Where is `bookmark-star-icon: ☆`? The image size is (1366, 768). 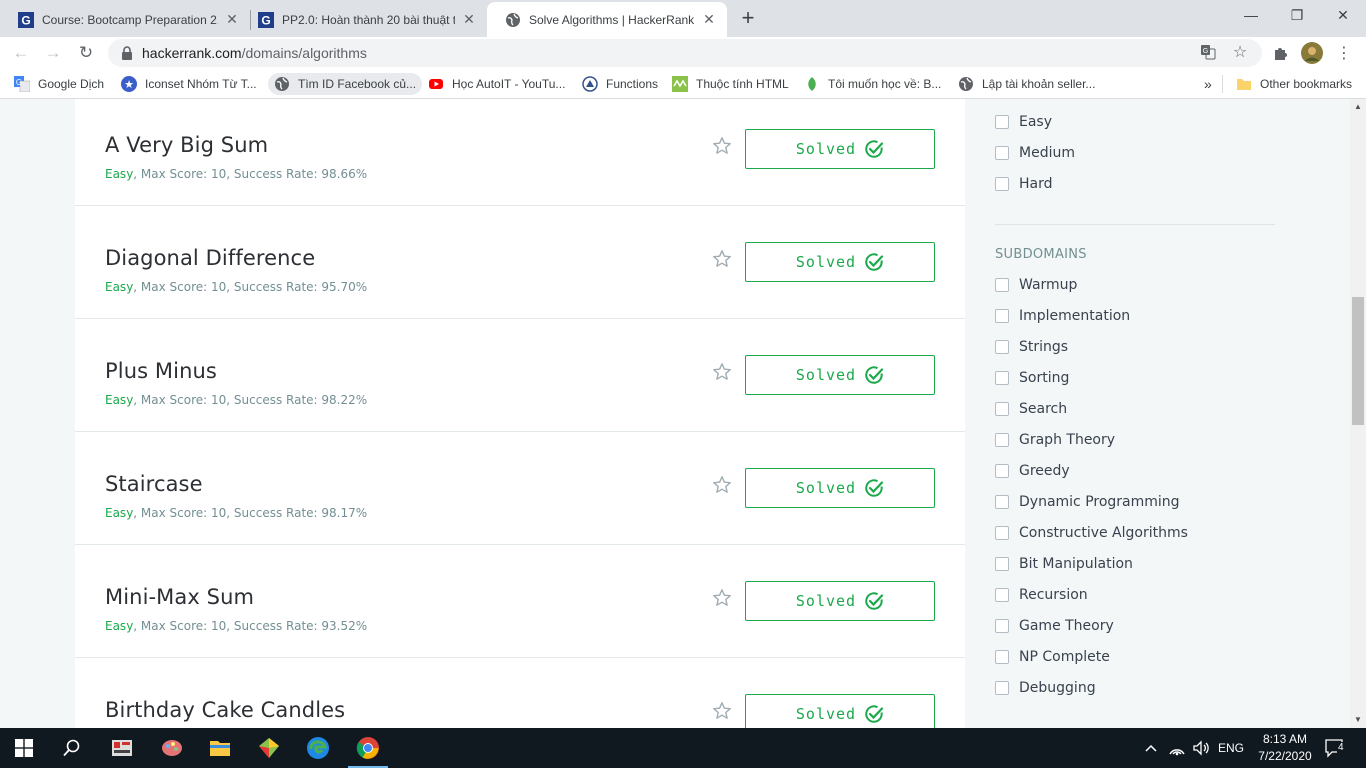 bookmark-star-icon: ☆ is located at coordinates (1240, 52).